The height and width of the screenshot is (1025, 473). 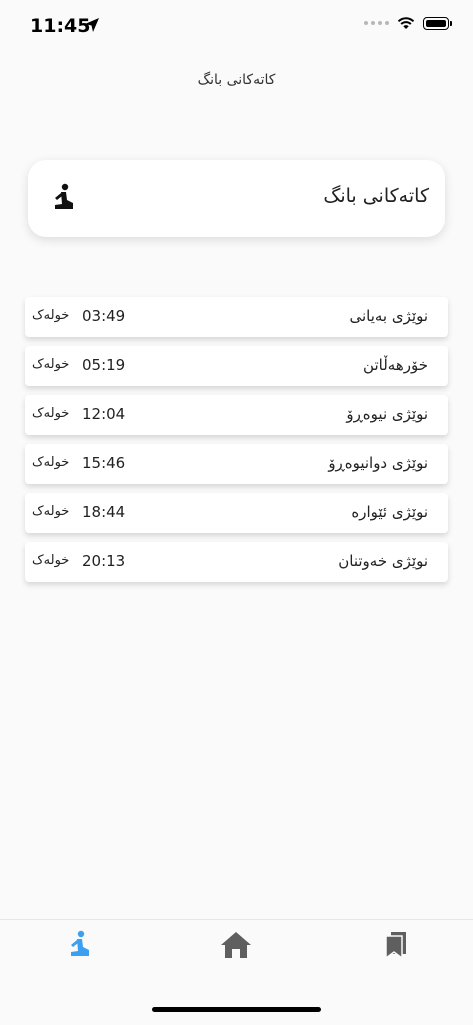 What do you see at coordinates (236, 26) in the screenshot?
I see `status-bar: 11:45` at bounding box center [236, 26].